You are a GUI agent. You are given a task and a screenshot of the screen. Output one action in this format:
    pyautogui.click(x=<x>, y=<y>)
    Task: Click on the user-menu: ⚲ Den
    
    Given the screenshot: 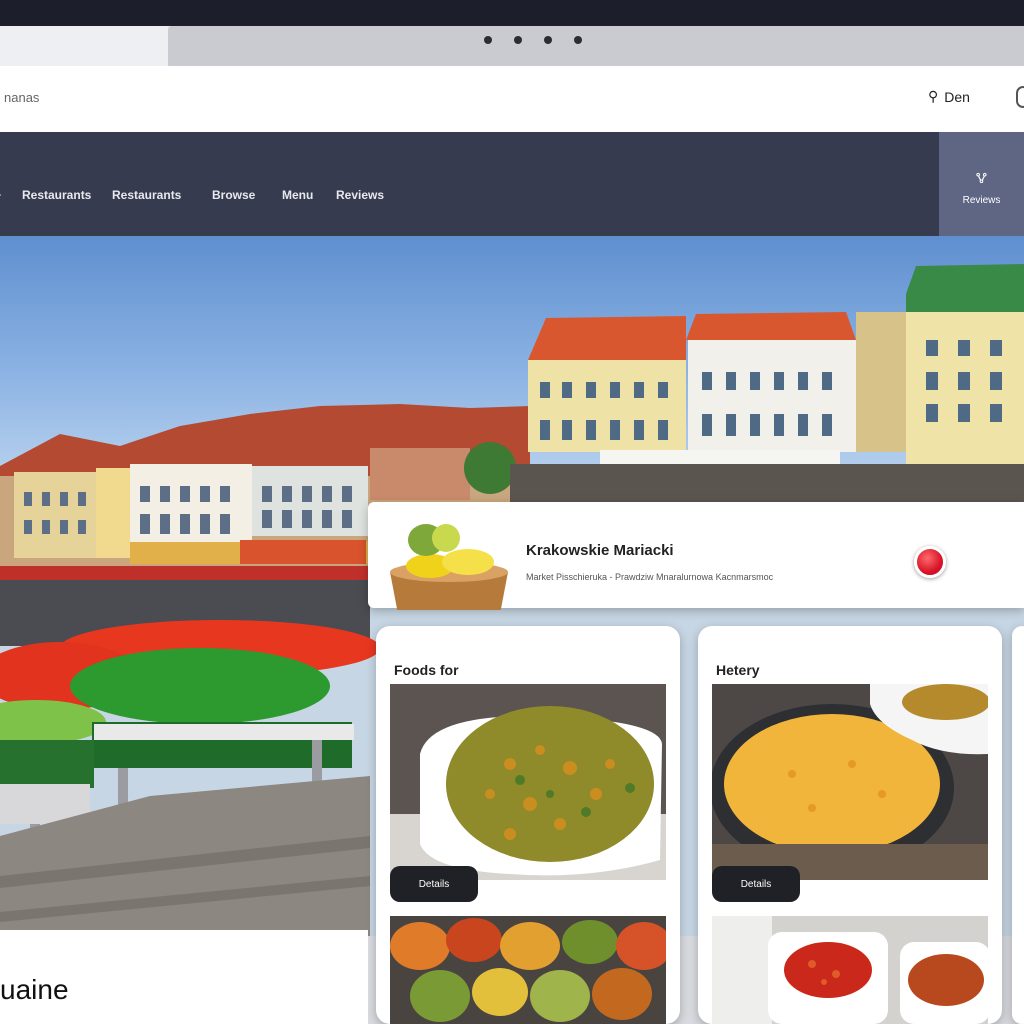 What is the action you would take?
    pyautogui.click(x=949, y=96)
    